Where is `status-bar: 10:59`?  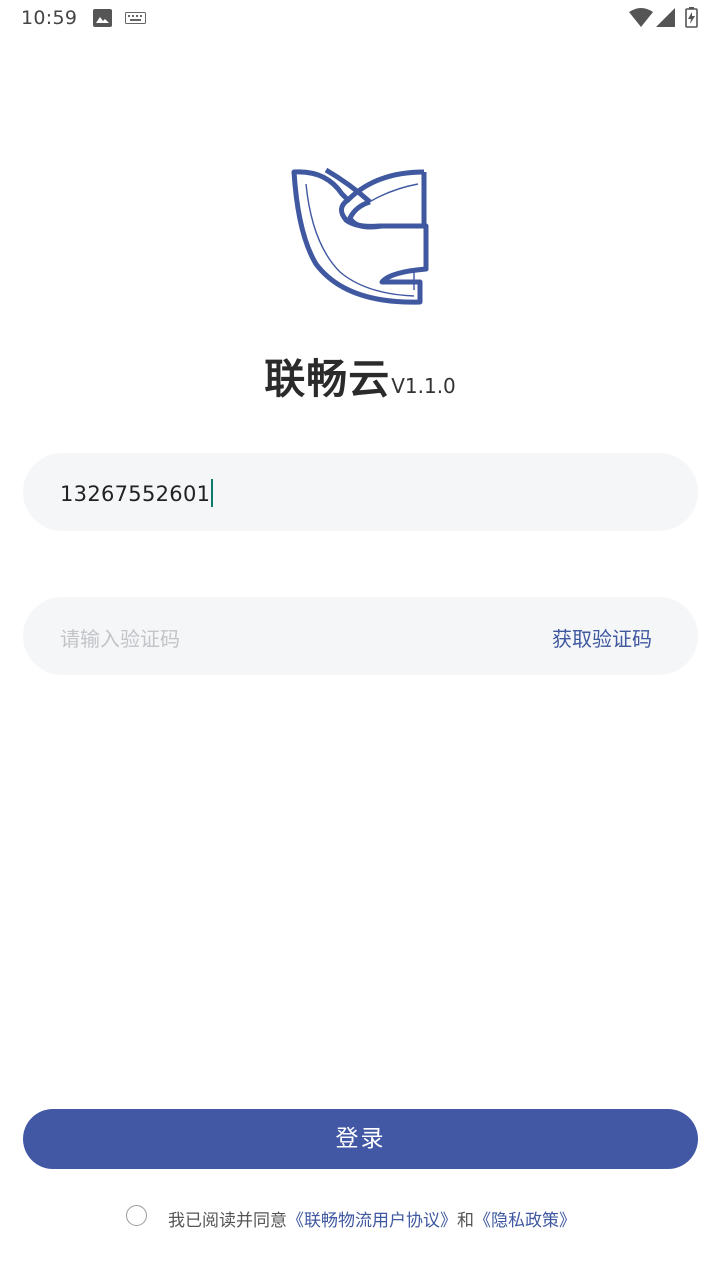
status-bar: 10:59 is located at coordinates (360, 18).